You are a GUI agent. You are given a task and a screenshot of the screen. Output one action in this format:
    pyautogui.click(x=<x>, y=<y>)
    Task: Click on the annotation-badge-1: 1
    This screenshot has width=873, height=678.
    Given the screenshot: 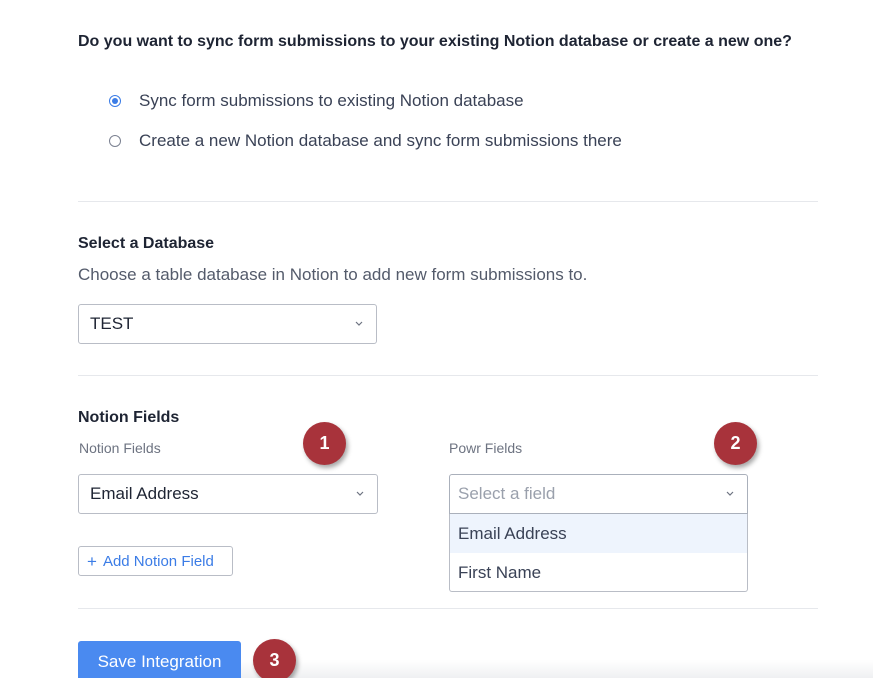 What is the action you would take?
    pyautogui.click(x=324, y=443)
    